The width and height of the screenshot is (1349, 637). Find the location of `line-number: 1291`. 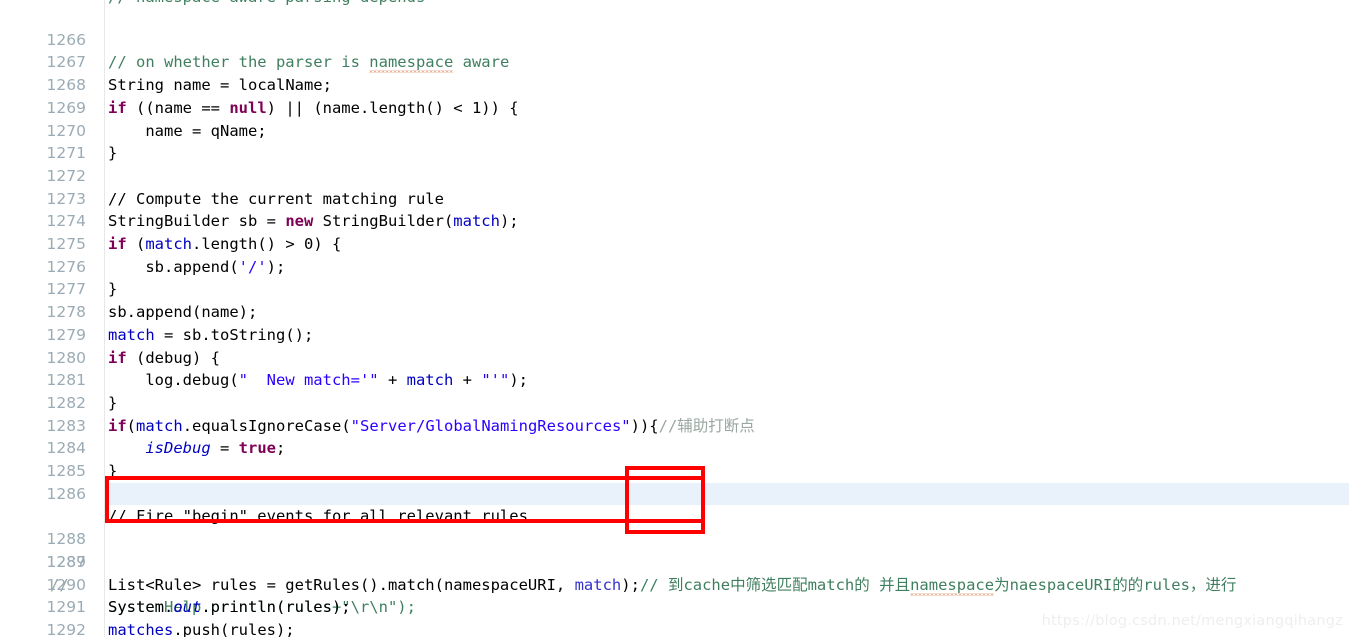

line-number: 1291 is located at coordinates (66, 607).